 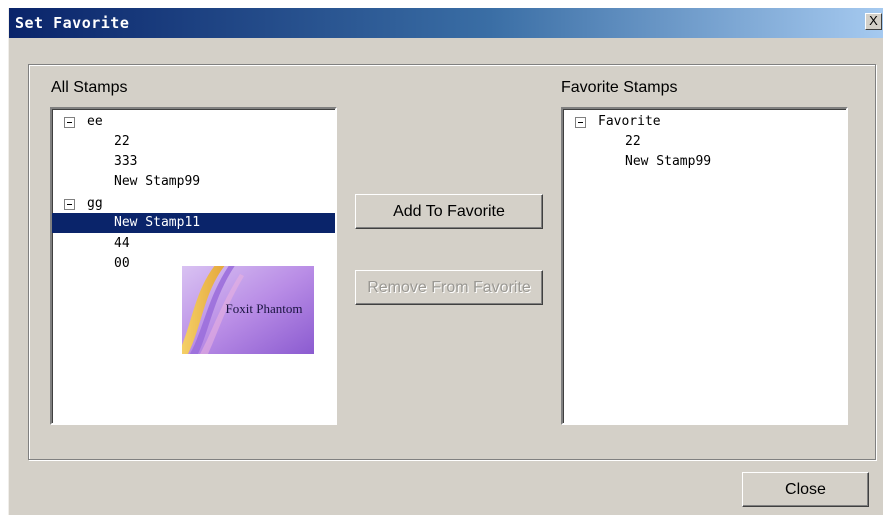 What do you see at coordinates (264, 308) in the screenshot?
I see `preview-text: Foxit Phantom` at bounding box center [264, 308].